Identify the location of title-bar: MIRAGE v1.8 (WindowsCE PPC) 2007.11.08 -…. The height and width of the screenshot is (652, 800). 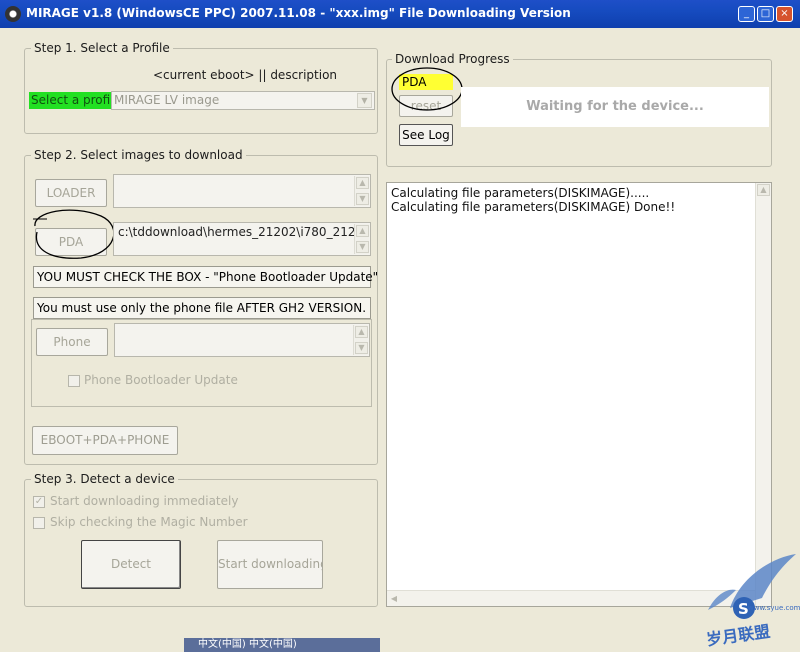
(400, 14).